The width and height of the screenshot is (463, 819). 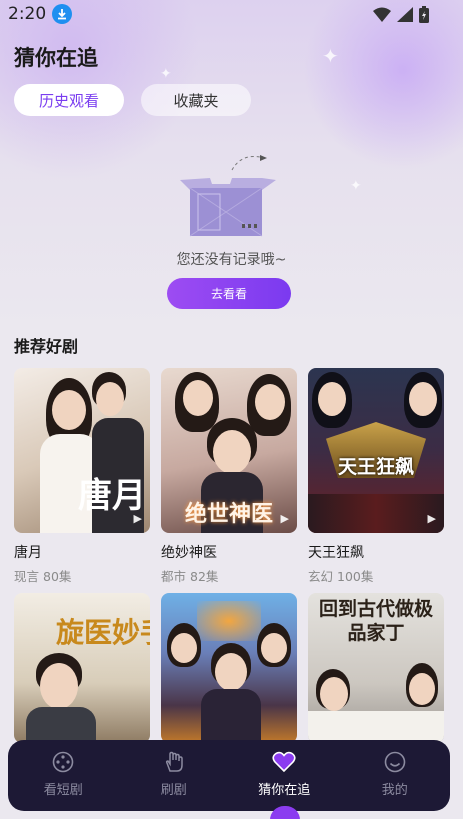 I want to click on page-title: 猜你在追, so click(x=56, y=58).